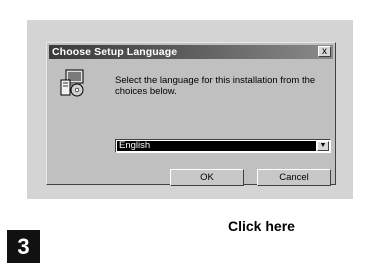 Image resolution: width=372 pixels, height=268 pixels. I want to click on ok-button: OK, so click(207, 177).